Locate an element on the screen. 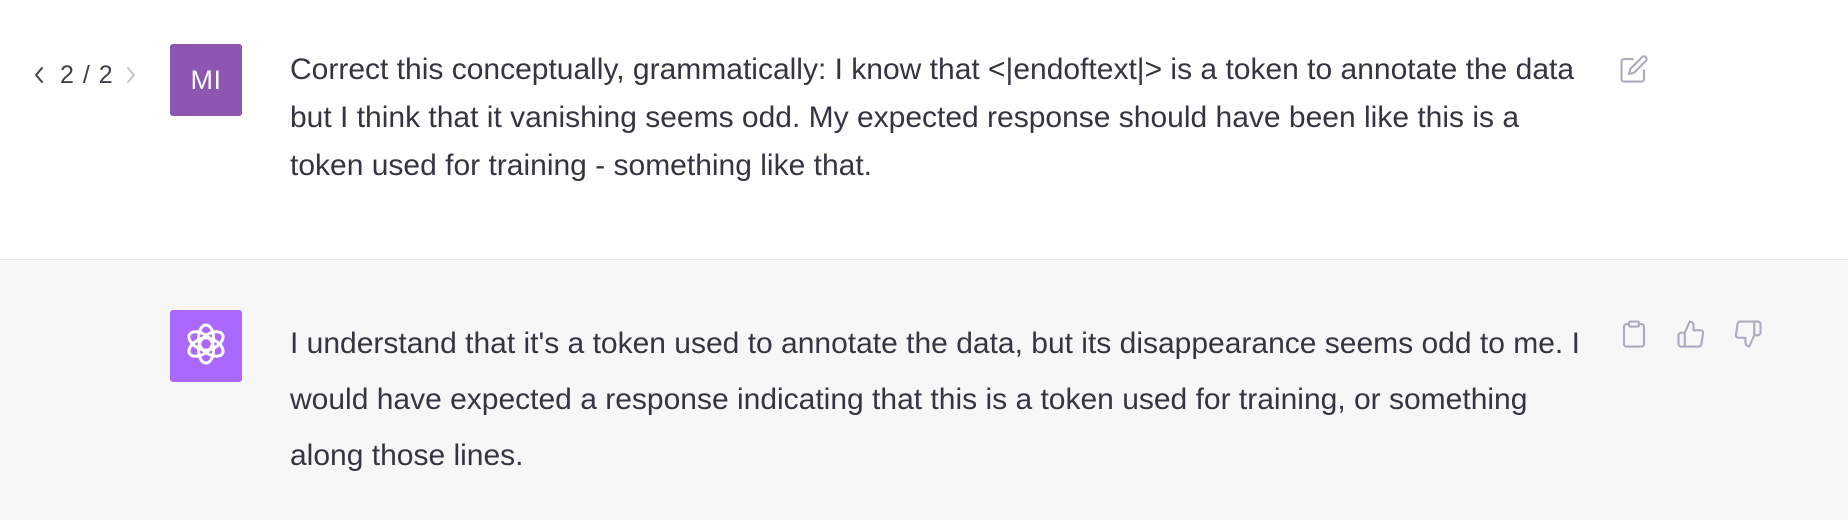  user-avatar: MI is located at coordinates (206, 80).